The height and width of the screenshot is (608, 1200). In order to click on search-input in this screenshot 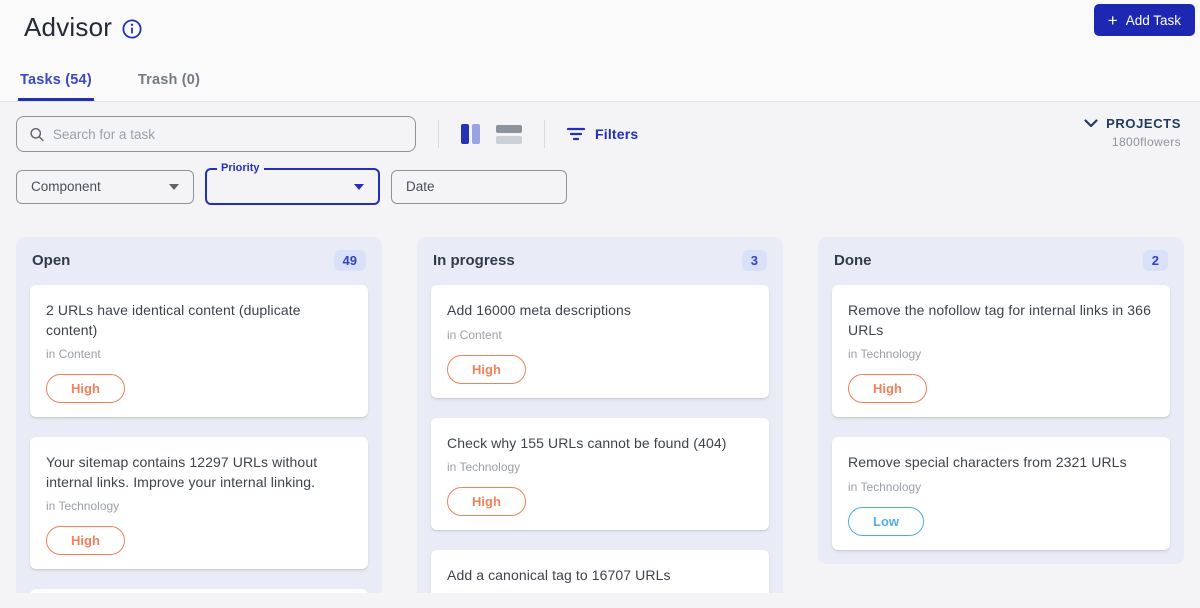, I will do `click(227, 134)`.